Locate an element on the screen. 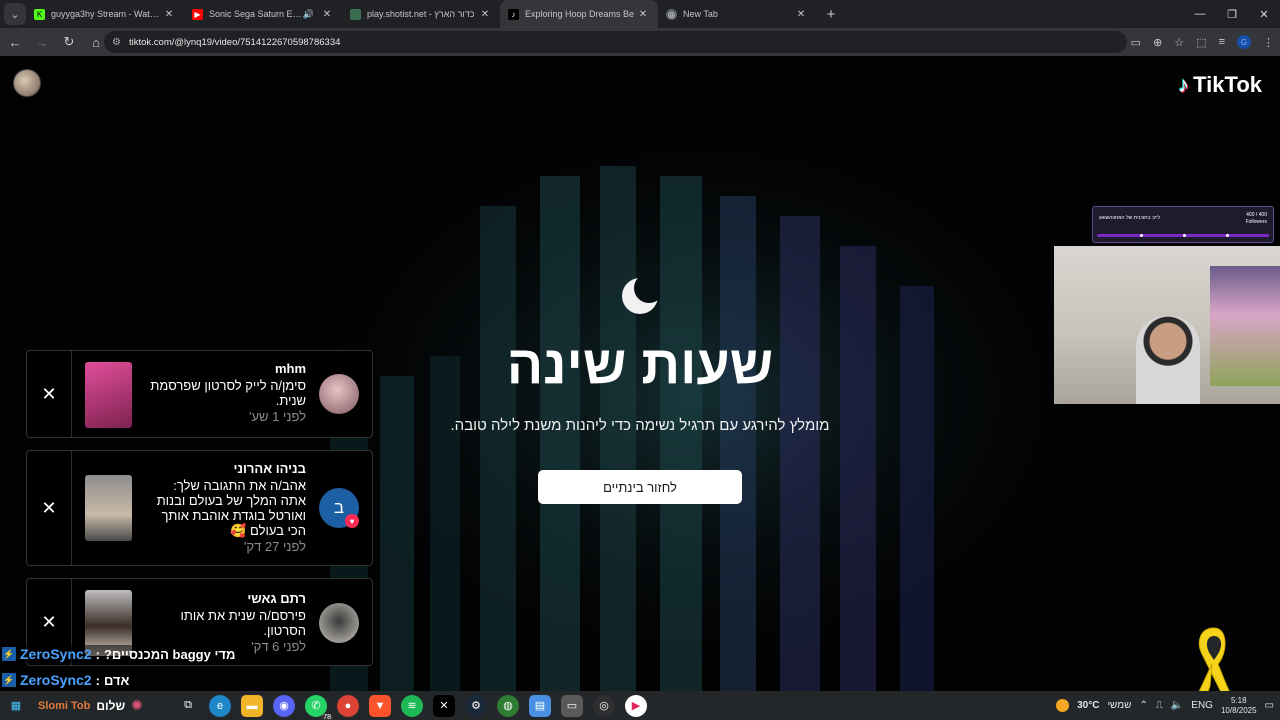  sun-weather-icon is located at coordinates (1063, 705).